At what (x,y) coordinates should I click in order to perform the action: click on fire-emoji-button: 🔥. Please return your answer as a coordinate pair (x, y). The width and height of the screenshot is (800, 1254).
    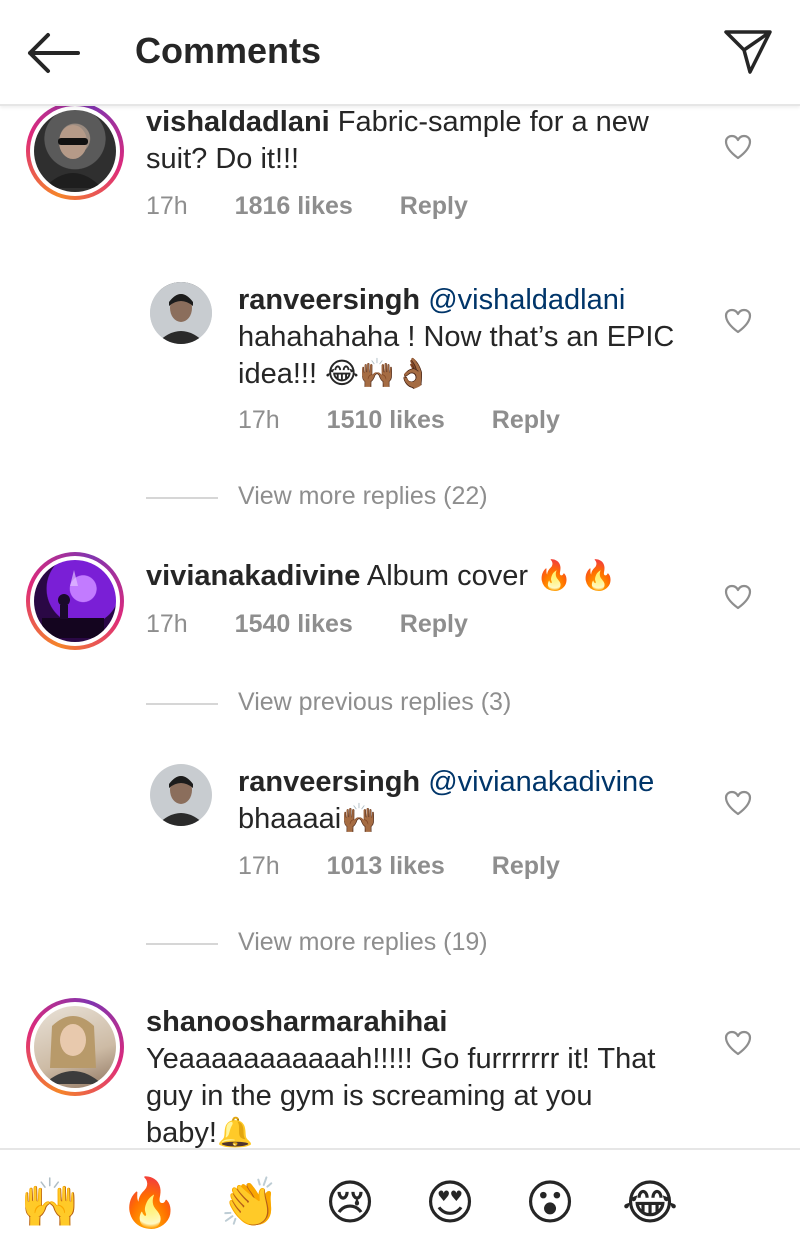
    Looking at the image, I should click on (150, 1204).